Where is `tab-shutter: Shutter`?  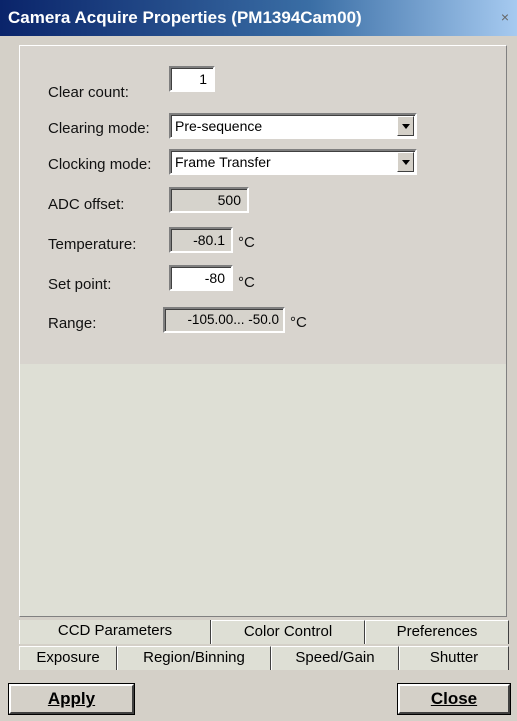 tab-shutter: Shutter is located at coordinates (454, 658).